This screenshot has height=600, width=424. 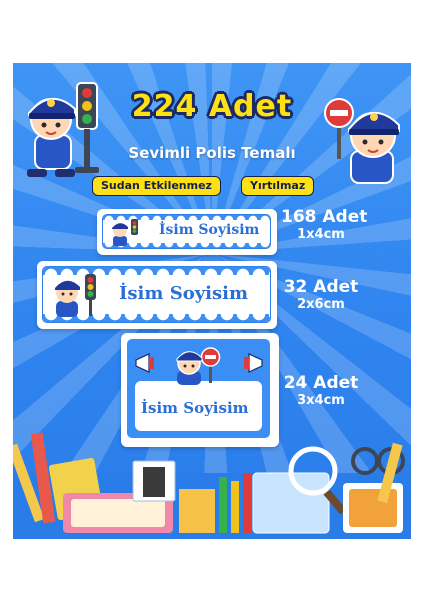 What do you see at coordinates (321, 304) in the screenshot?
I see `quantity-size: 2x6cm` at bounding box center [321, 304].